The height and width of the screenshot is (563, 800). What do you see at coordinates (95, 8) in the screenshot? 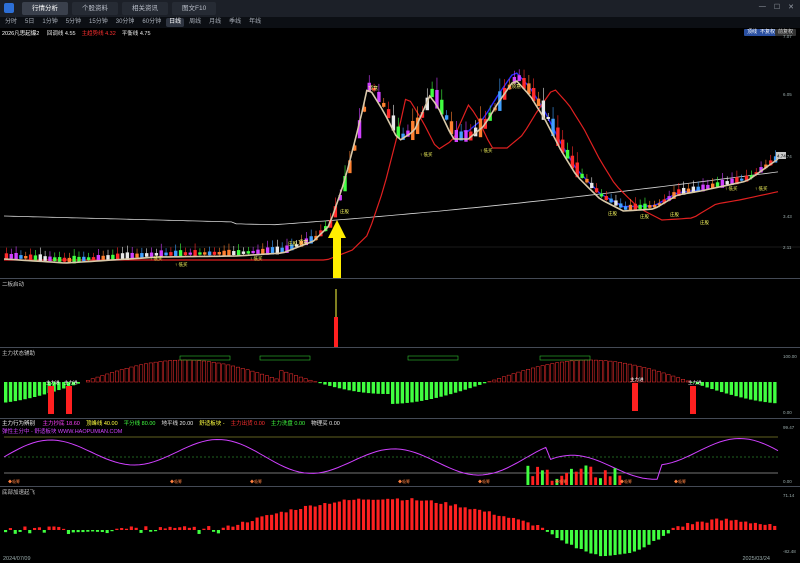
I see `tab-1: 个股资料` at bounding box center [95, 8].